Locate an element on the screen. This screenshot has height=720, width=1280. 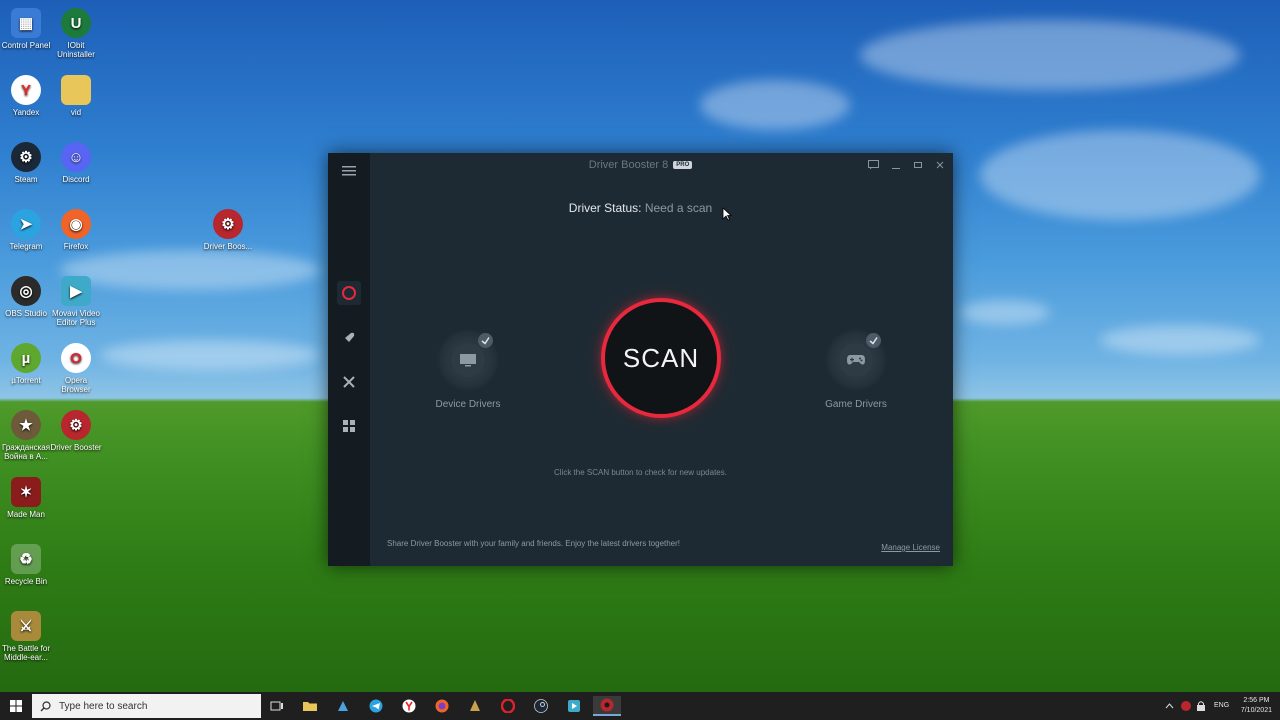
sidebar-item-boost is located at coordinates (349, 338).